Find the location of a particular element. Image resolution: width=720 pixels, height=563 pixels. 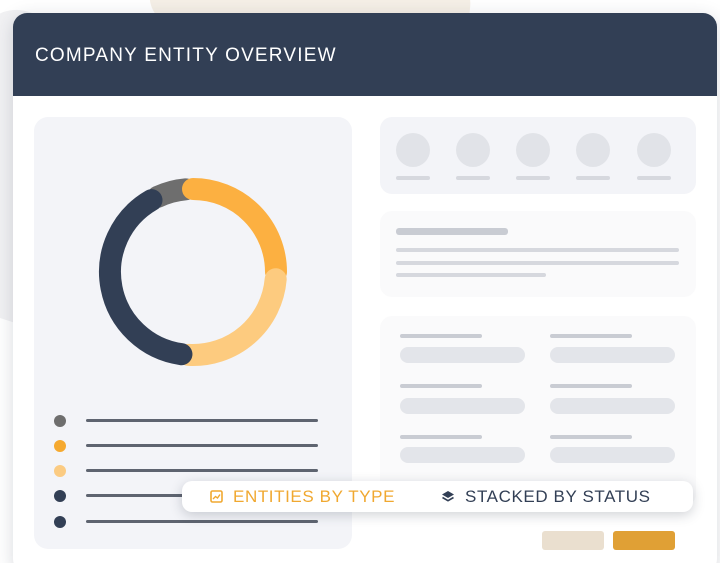

donut-chart is located at coordinates (193, 272).